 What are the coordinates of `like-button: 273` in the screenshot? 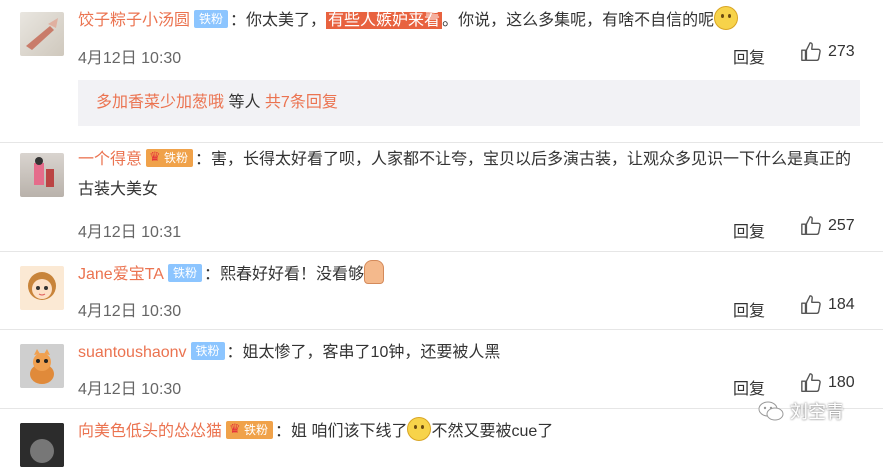 It's located at (827, 52).